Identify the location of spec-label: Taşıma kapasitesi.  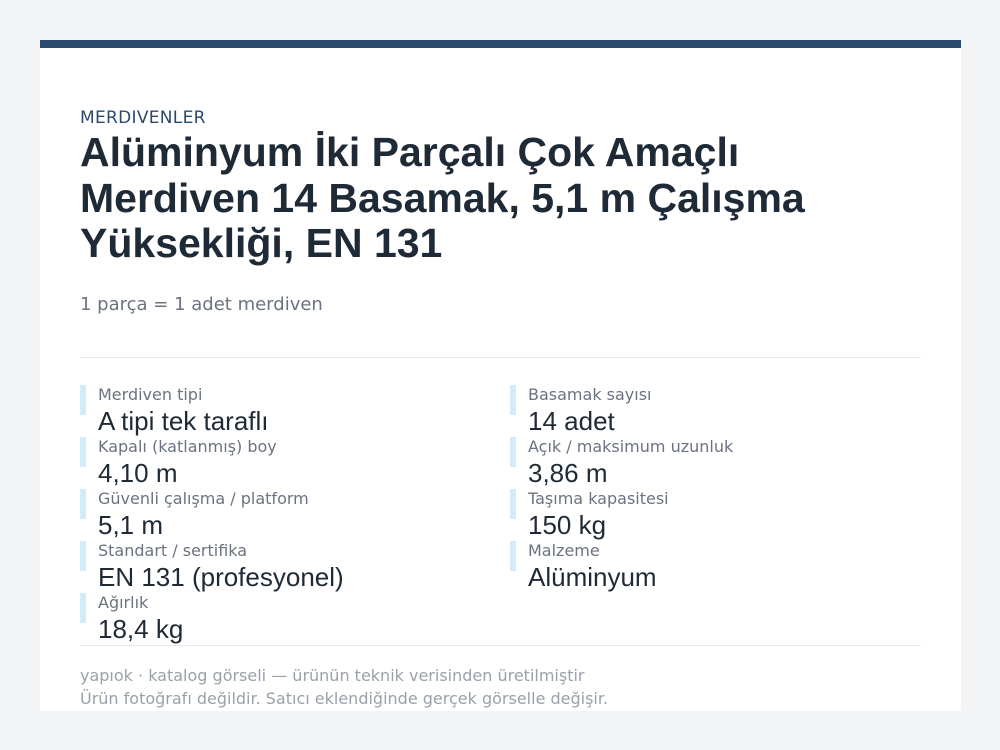
(598, 498).